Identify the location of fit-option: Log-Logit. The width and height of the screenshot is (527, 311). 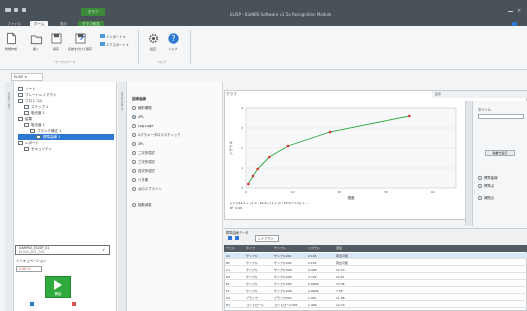
(156, 126).